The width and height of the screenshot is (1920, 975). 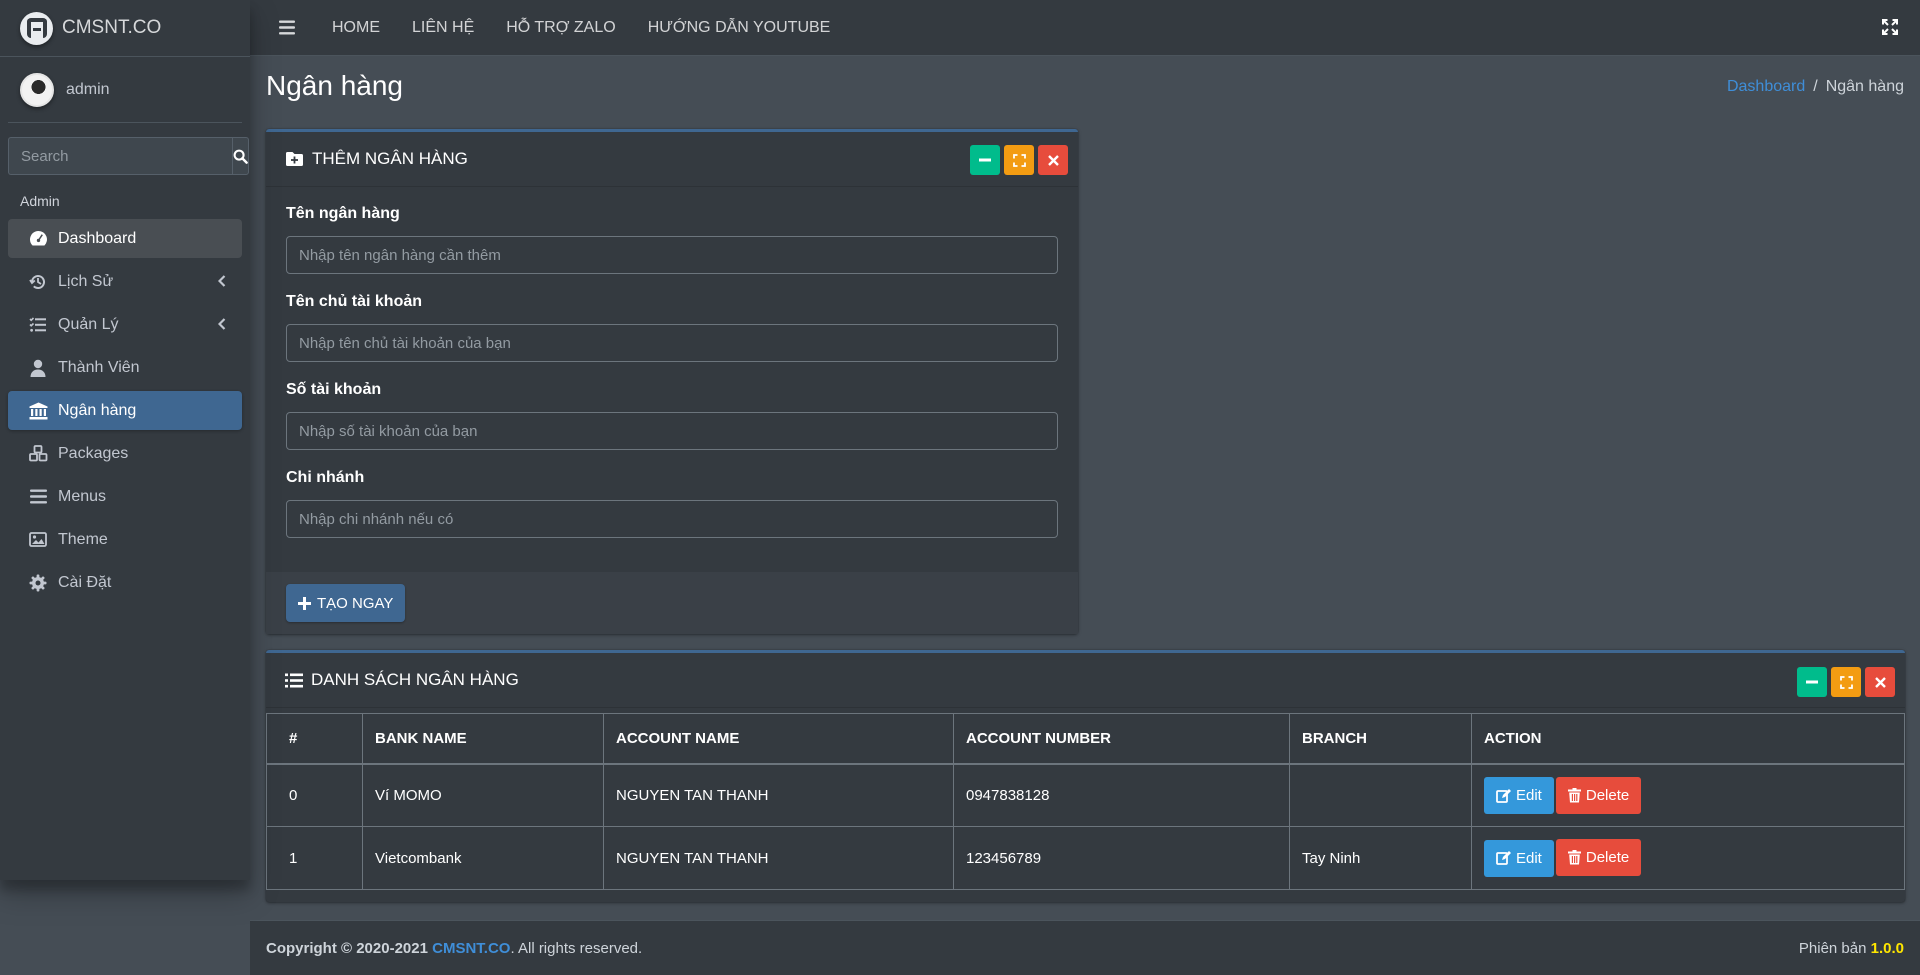 What do you see at coordinates (85, 582) in the screenshot?
I see `sidebar-item-label: Cài Đặt` at bounding box center [85, 582].